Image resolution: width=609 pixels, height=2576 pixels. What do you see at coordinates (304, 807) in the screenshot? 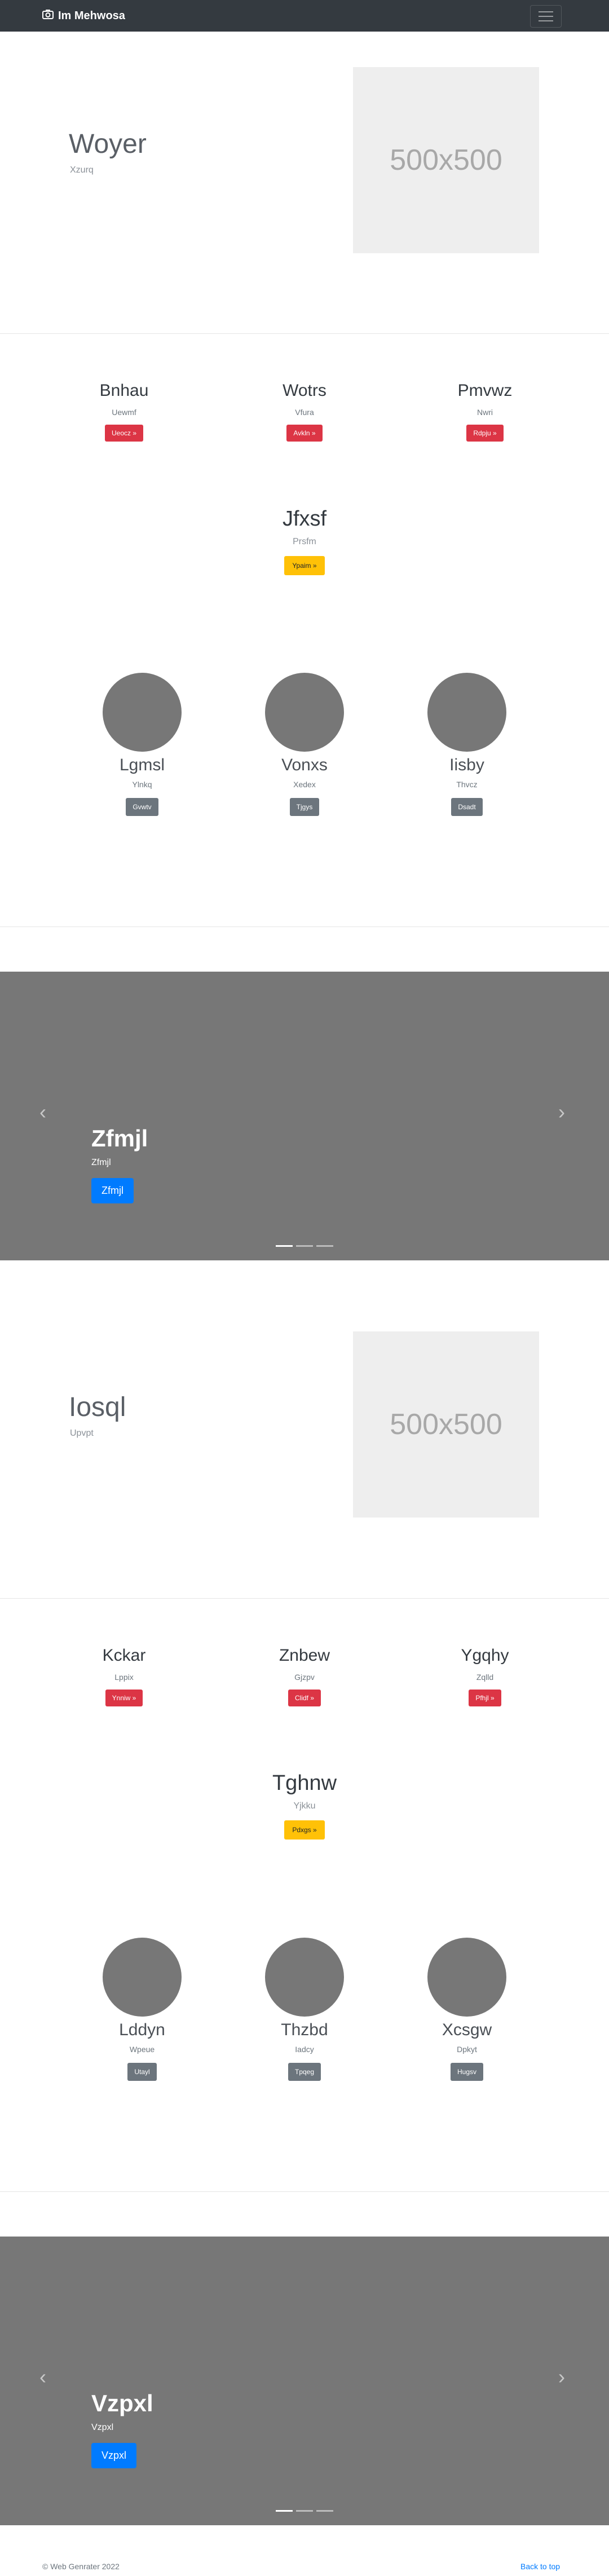
I see `member-button: Tjgys` at bounding box center [304, 807].